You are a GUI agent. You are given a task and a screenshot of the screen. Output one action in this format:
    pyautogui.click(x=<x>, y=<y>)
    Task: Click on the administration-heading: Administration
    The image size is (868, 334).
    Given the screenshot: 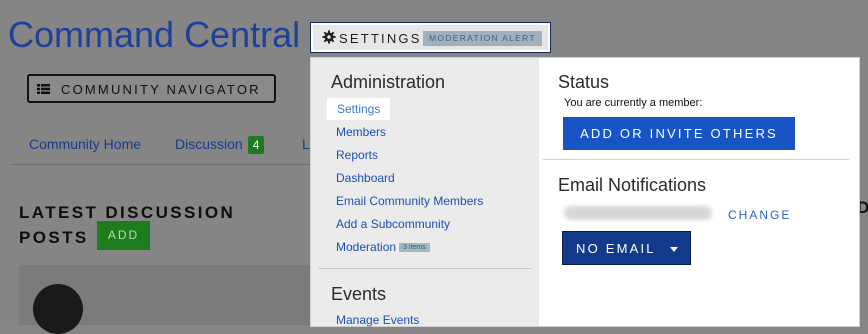 What is the action you would take?
    pyautogui.click(x=388, y=82)
    